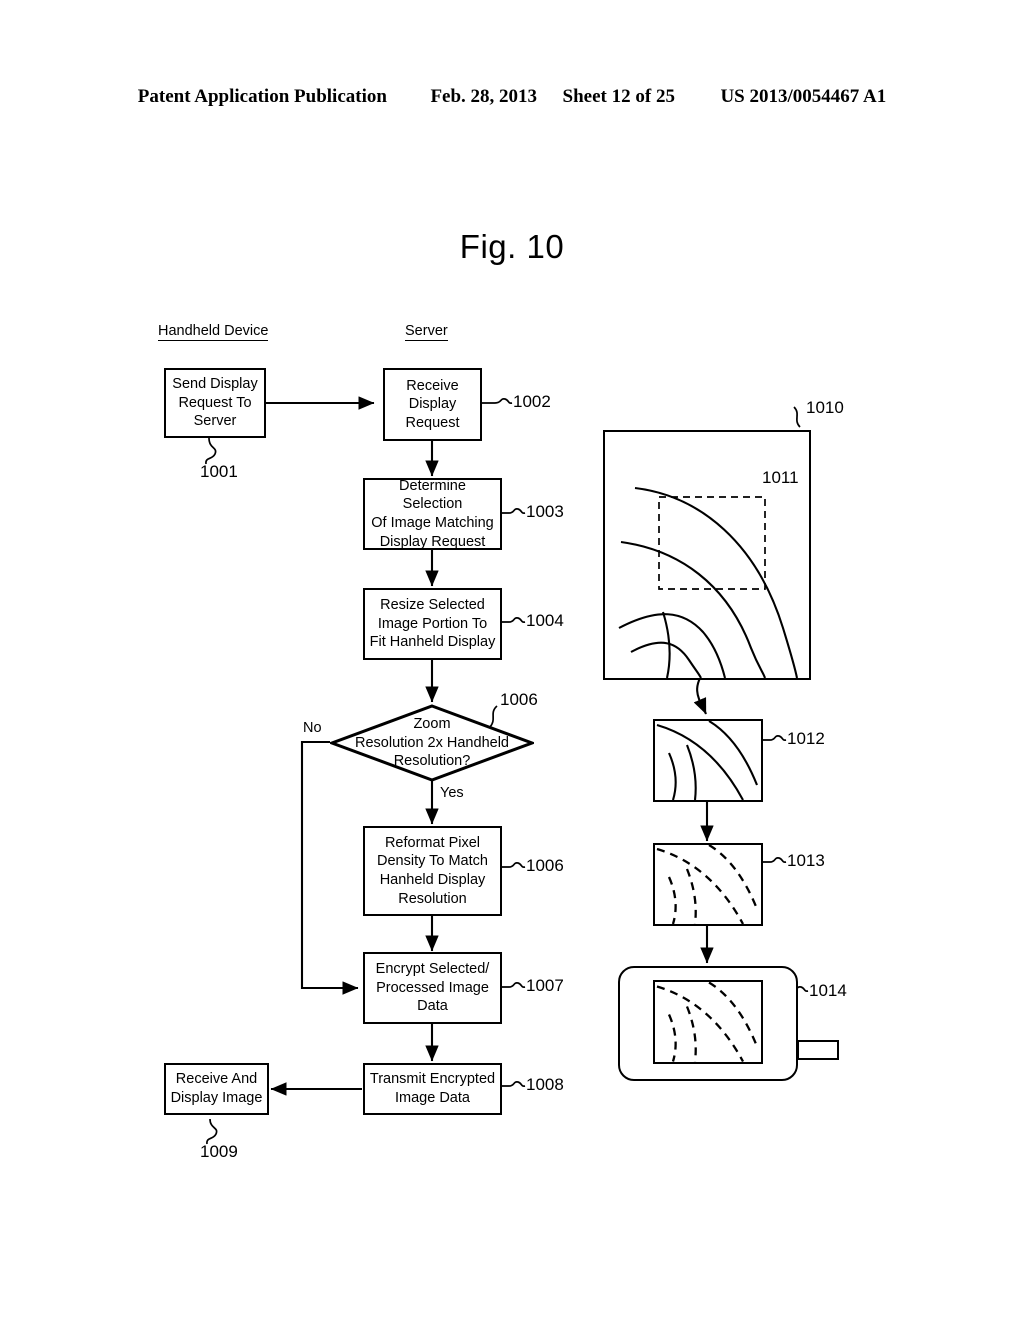 This screenshot has width=1024, height=1320. What do you see at coordinates (519, 699) in the screenshot?
I see `ref-numeral-1006-decision: 1006` at bounding box center [519, 699].